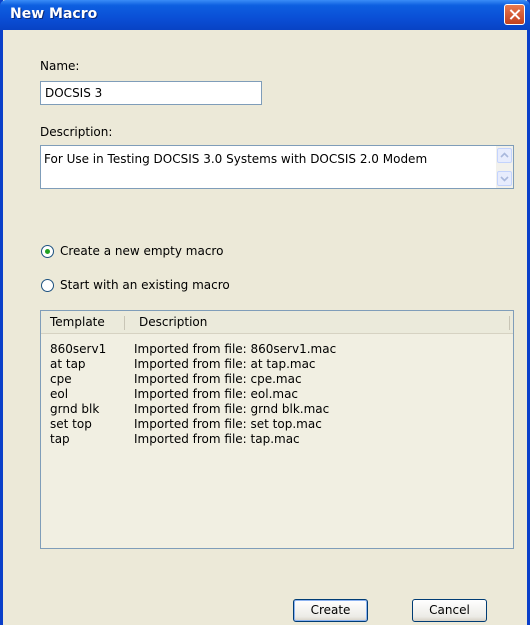 The height and width of the screenshot is (625, 530). Describe the element at coordinates (141, 251) in the screenshot. I see `create-new-label: Create a new empty macro` at that location.